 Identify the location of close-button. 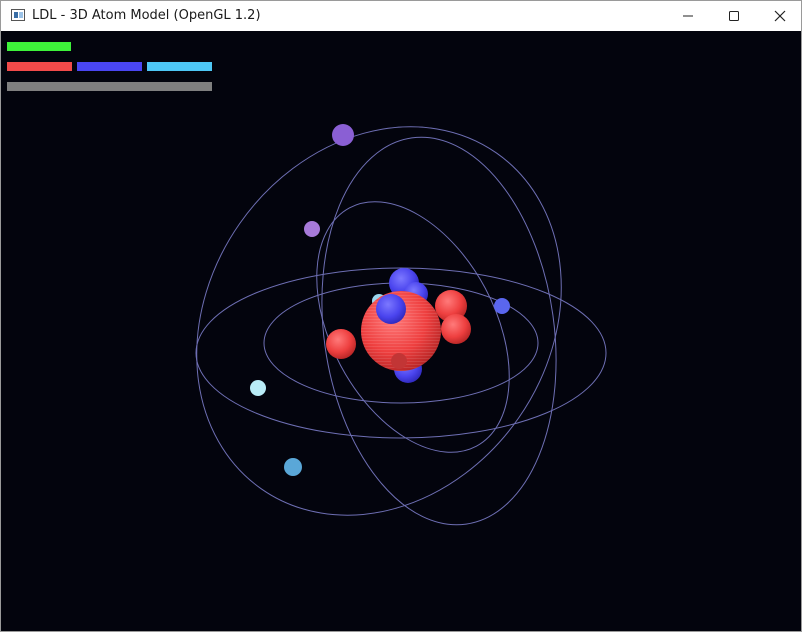
(779, 16).